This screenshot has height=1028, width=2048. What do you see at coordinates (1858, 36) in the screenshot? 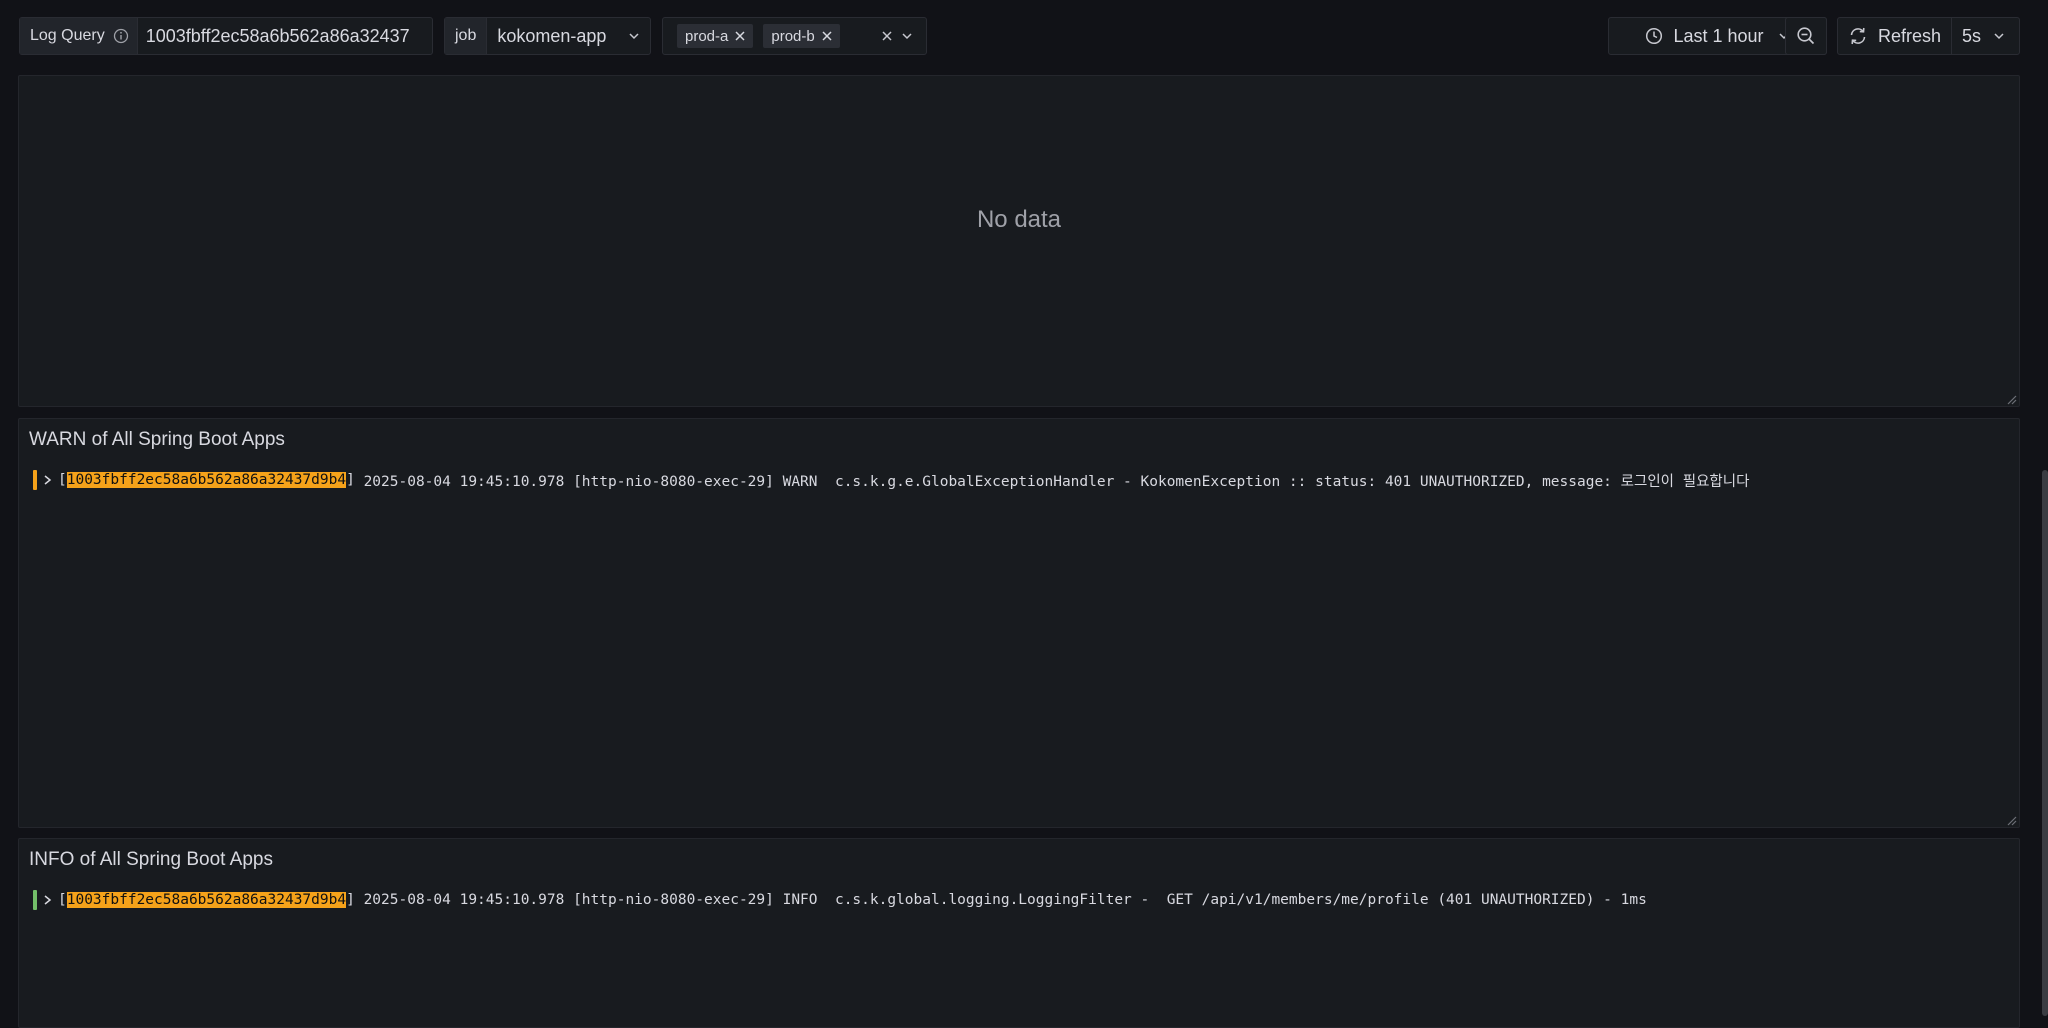
I see `refresh-icon` at bounding box center [1858, 36].